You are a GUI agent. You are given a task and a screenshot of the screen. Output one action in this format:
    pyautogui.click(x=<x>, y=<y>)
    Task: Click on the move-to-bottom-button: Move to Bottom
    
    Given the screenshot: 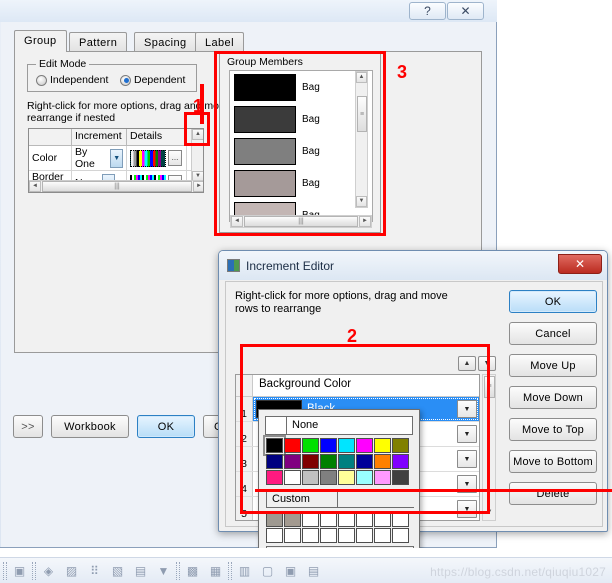 What is the action you would take?
    pyautogui.click(x=553, y=461)
    